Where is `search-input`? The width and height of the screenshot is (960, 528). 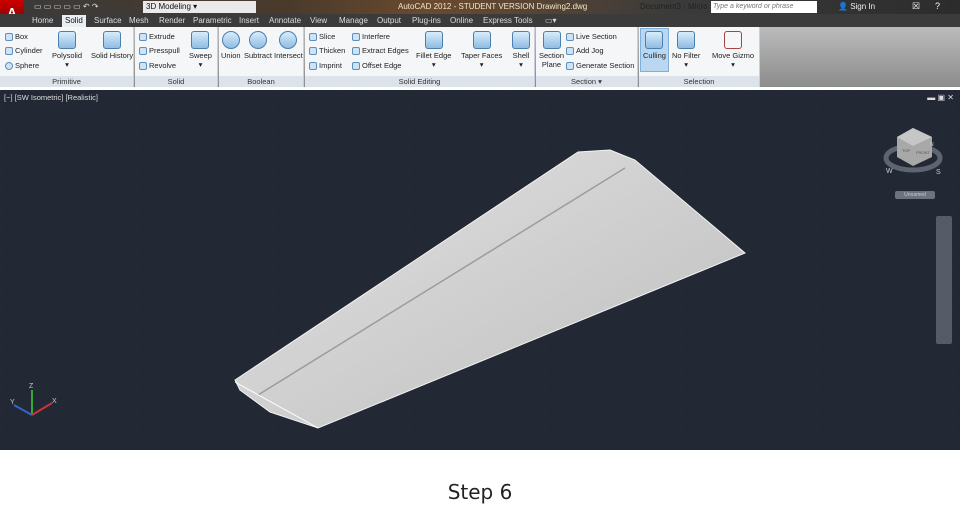 search-input is located at coordinates (764, 7).